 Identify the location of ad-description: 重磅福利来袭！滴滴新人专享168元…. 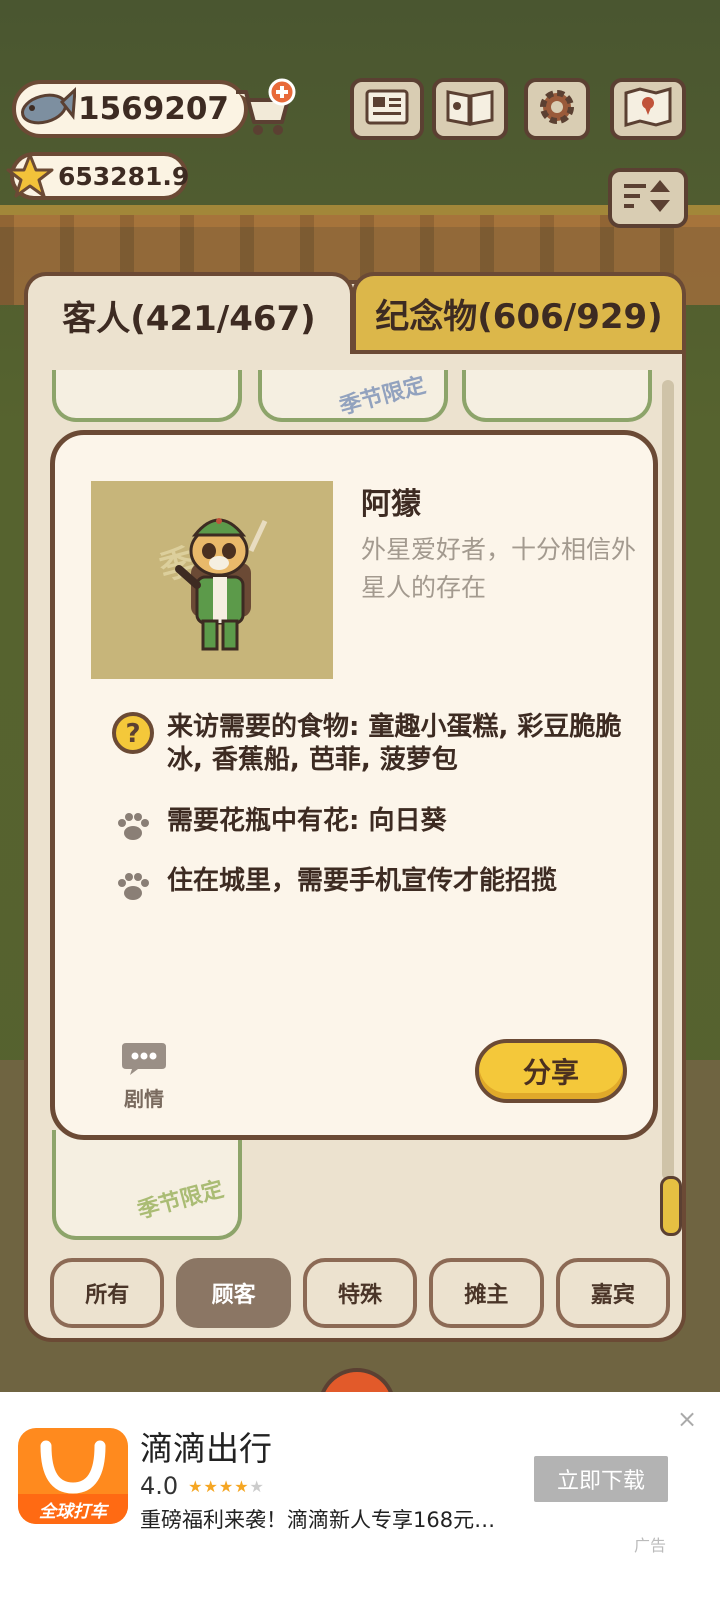
(317, 1519).